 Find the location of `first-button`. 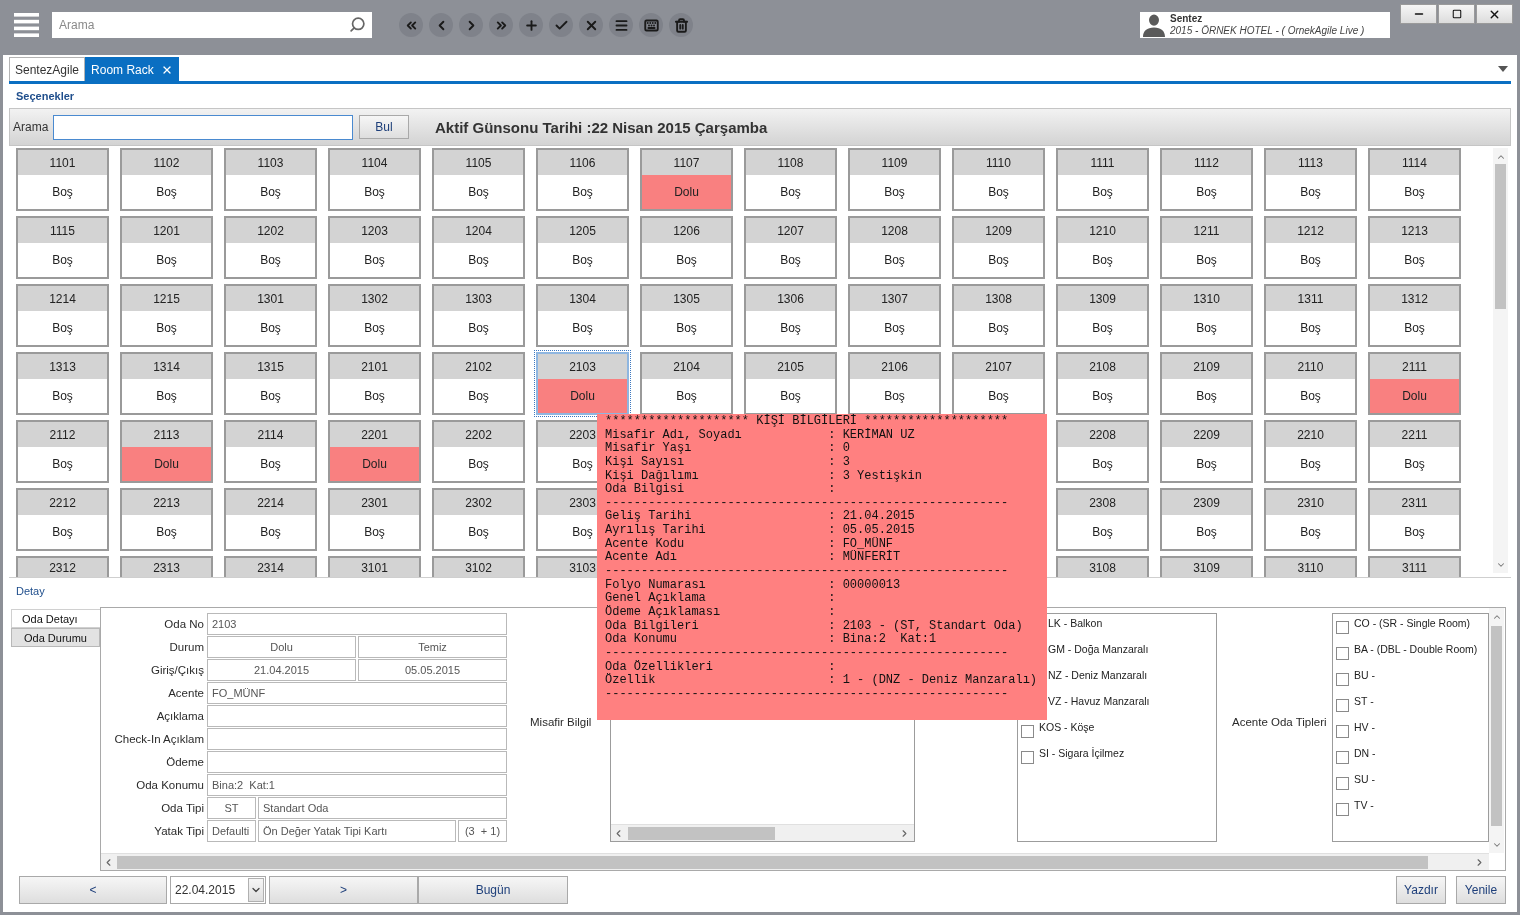

first-button is located at coordinates (411, 25).